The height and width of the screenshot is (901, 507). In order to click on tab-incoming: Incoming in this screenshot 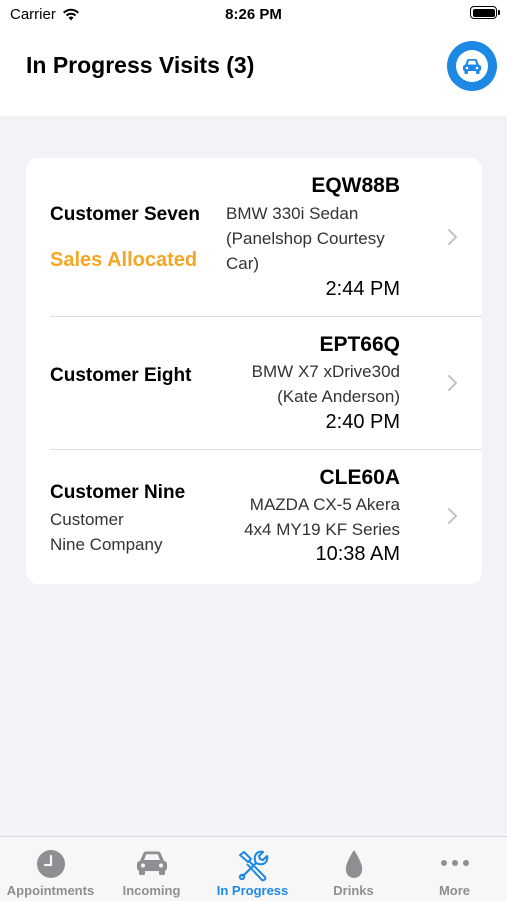, I will do `click(151, 869)`.